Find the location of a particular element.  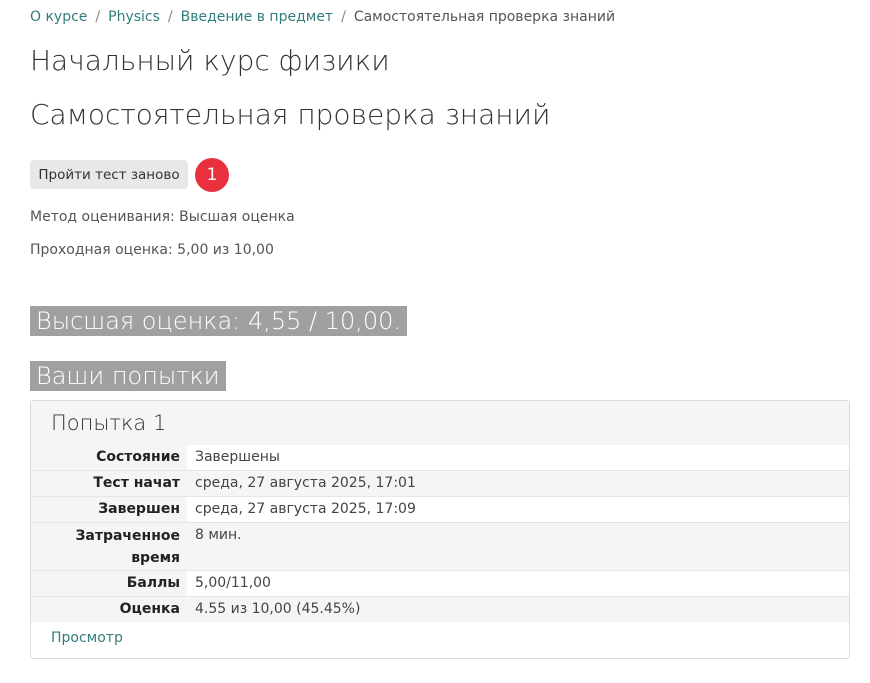

breadcrumb-current: Самостоятельная проверка знаний is located at coordinates (484, 17).